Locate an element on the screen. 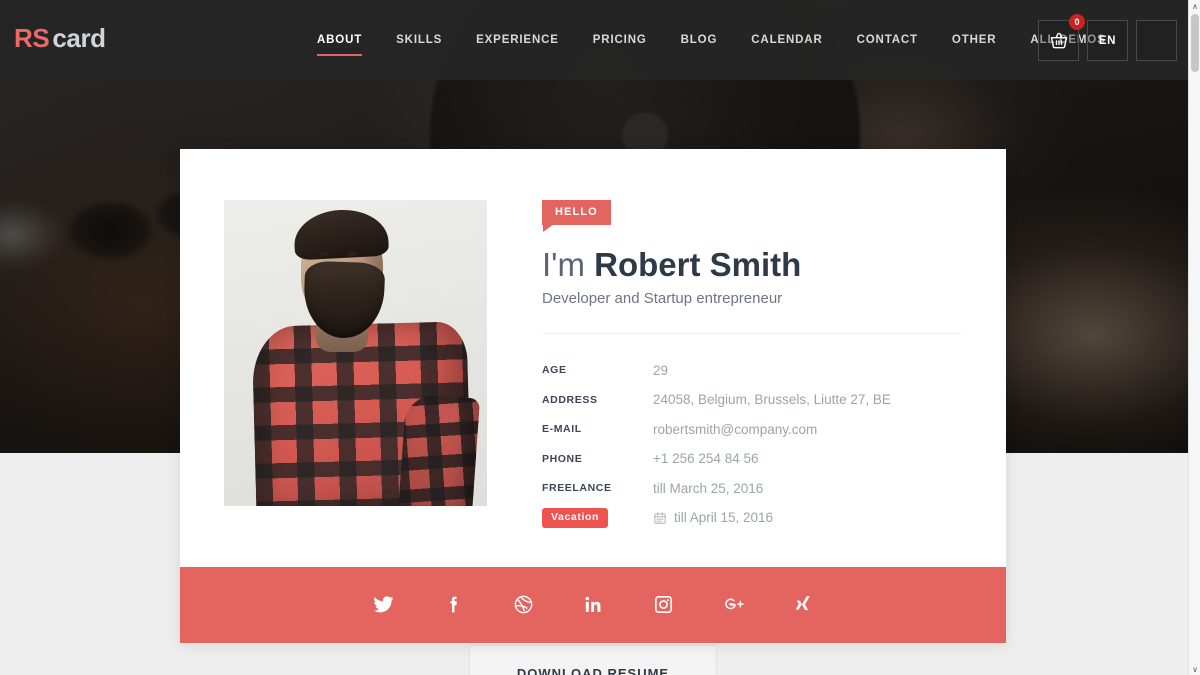  twitter-icon is located at coordinates (383, 604).